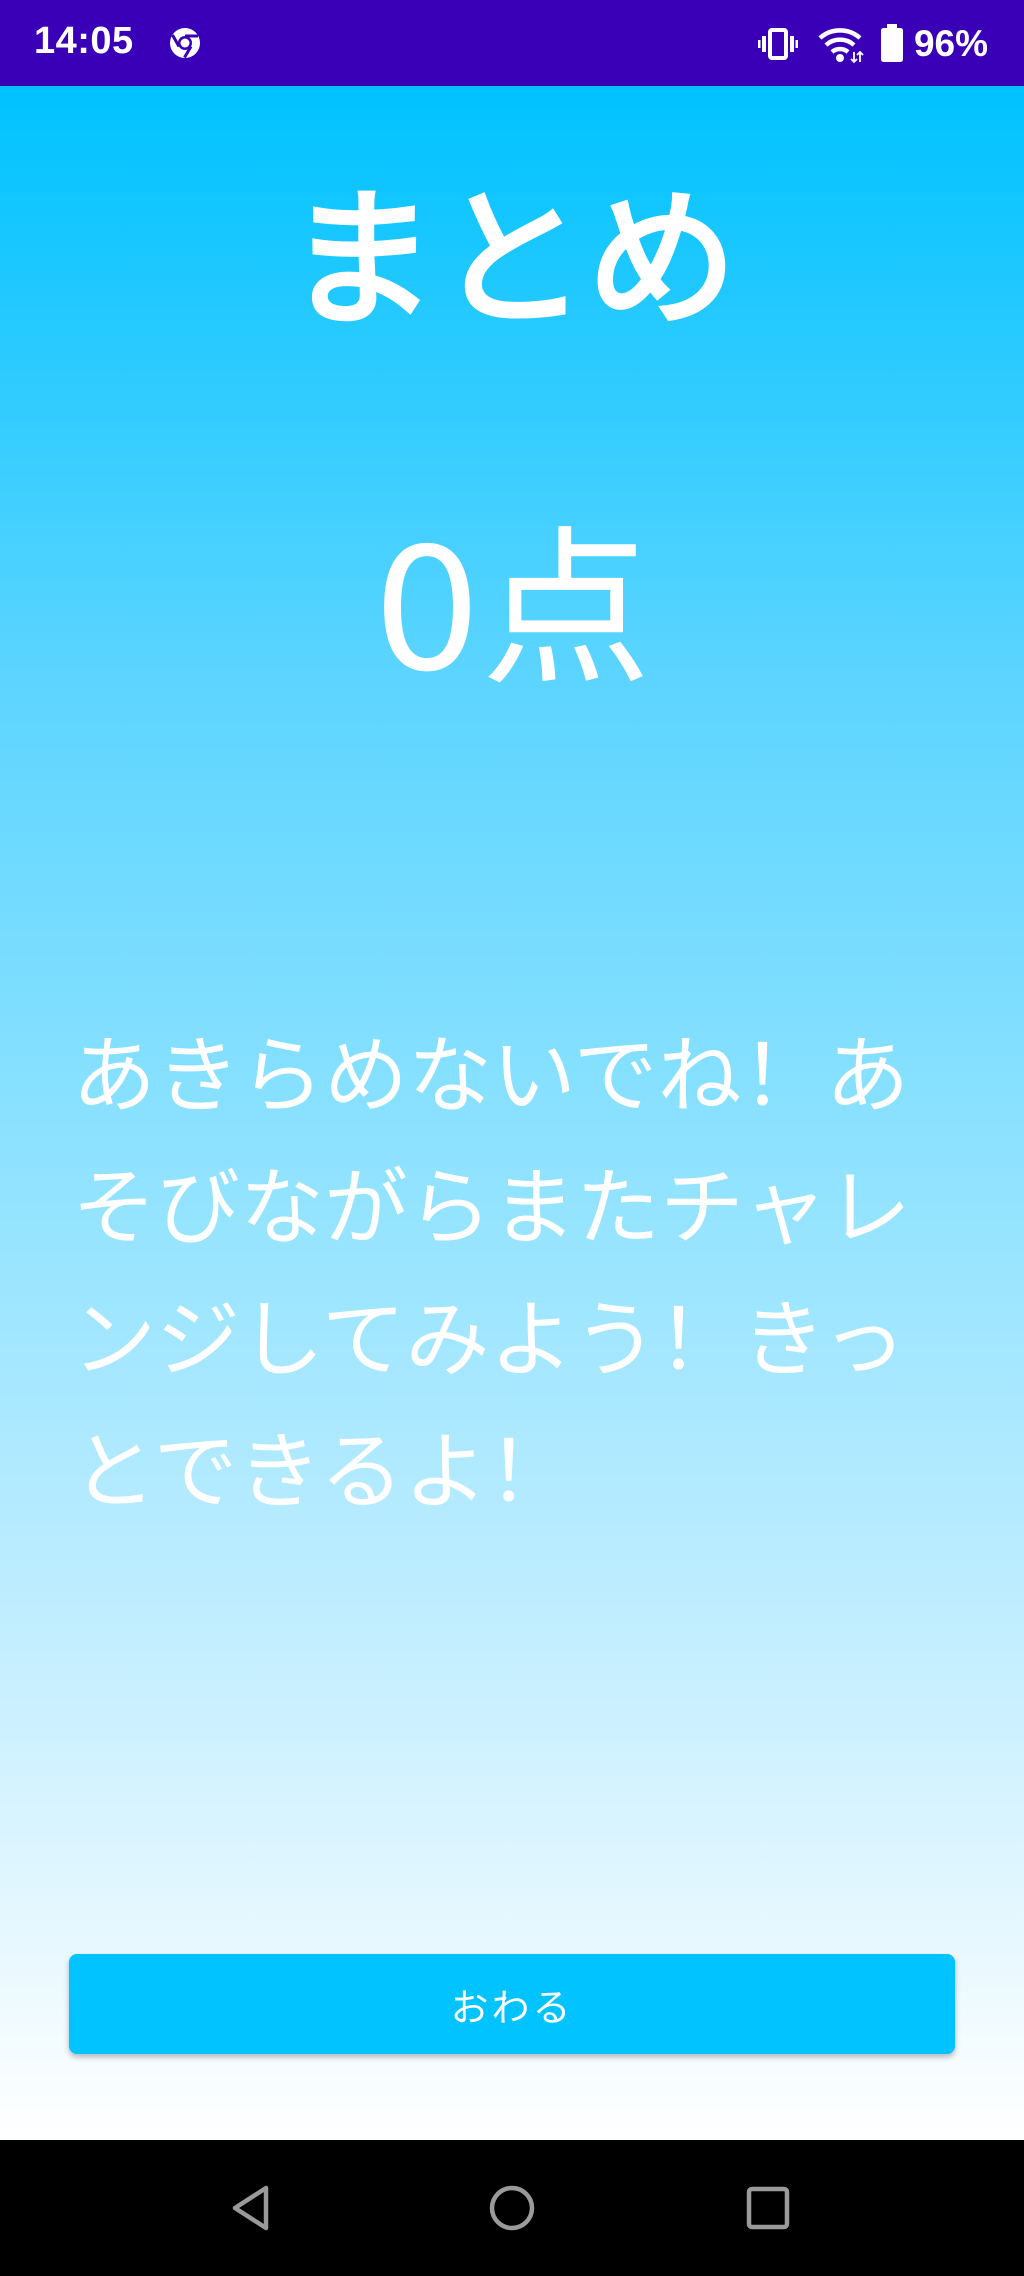  I want to click on battery-icon, so click(891, 43).